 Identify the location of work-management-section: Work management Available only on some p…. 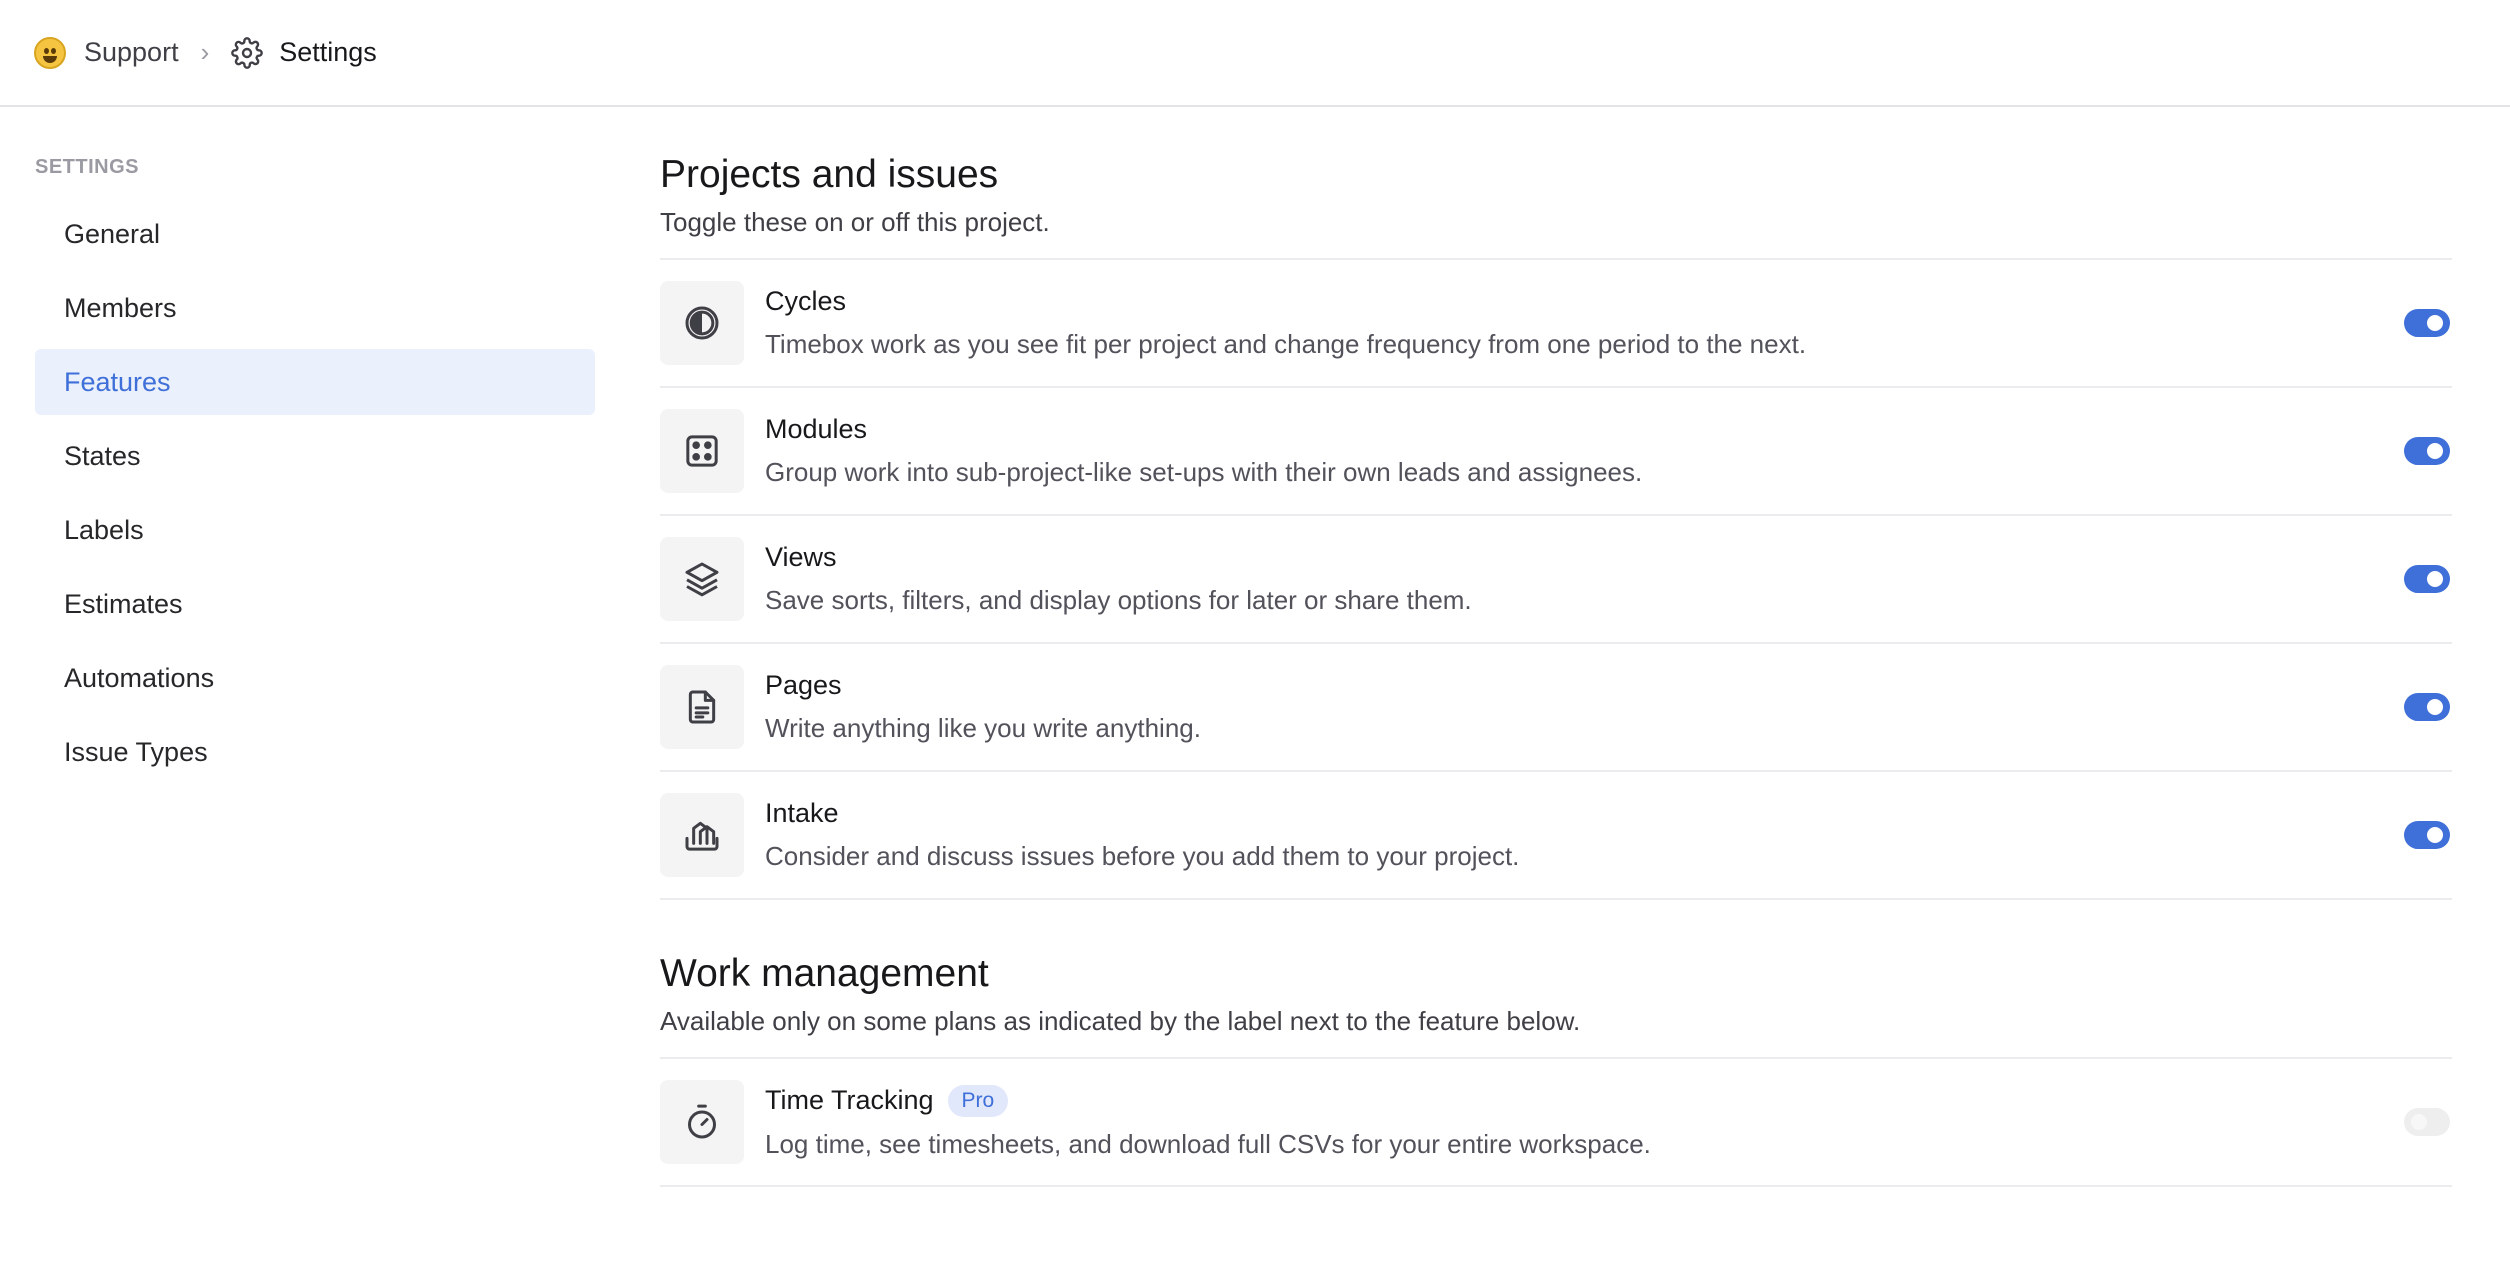
(1556, 1069).